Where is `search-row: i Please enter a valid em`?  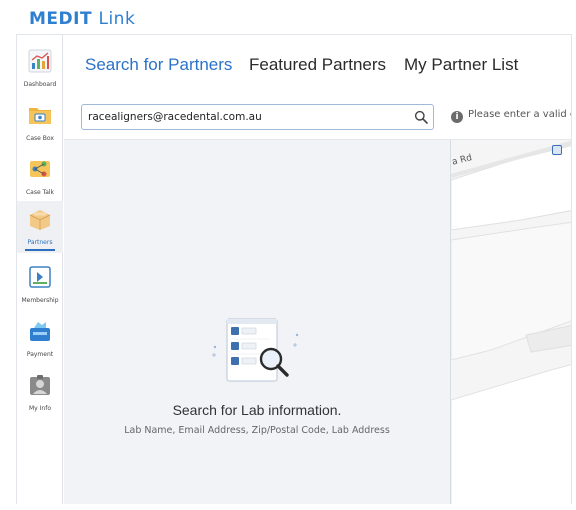 search-row: i Please enter a valid em is located at coordinates (317, 118).